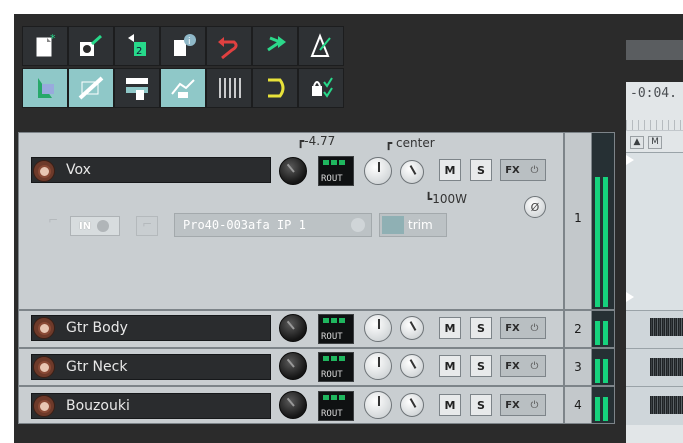 Image resolution: width=683 pixels, height=443 pixels. What do you see at coordinates (578, 221) in the screenshot?
I see `track-number: 1` at bounding box center [578, 221].